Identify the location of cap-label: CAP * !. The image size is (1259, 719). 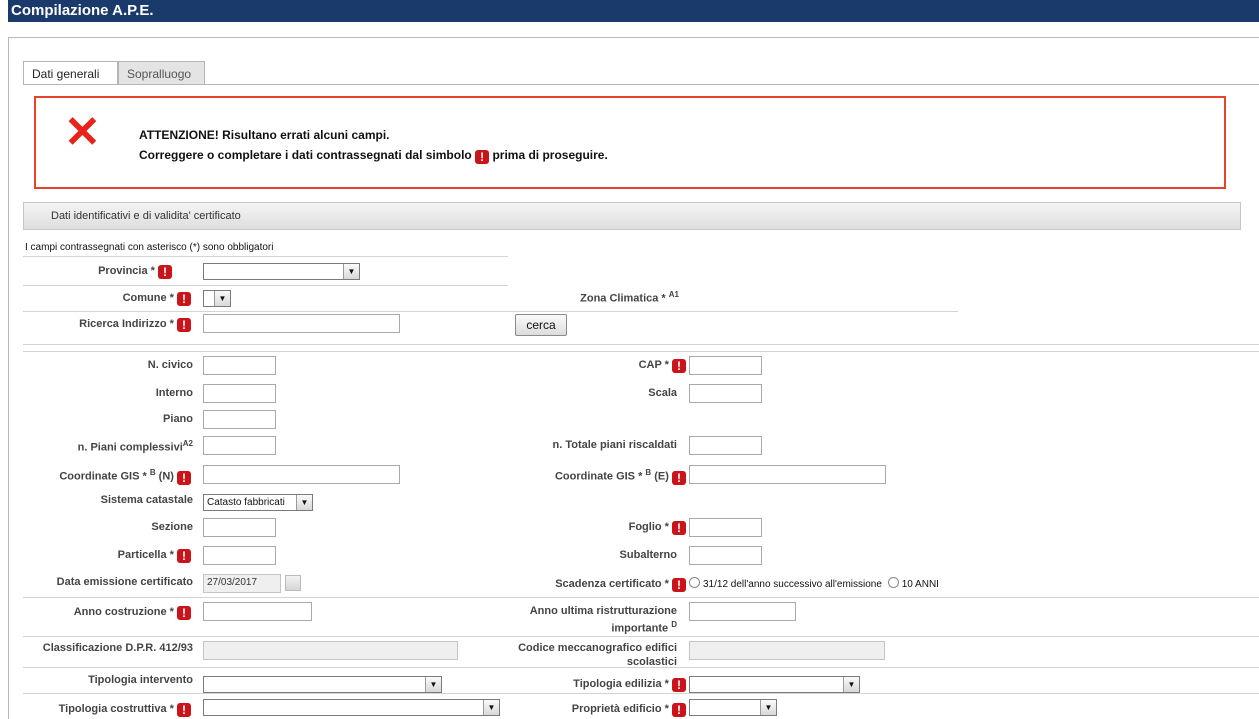
(662, 366).